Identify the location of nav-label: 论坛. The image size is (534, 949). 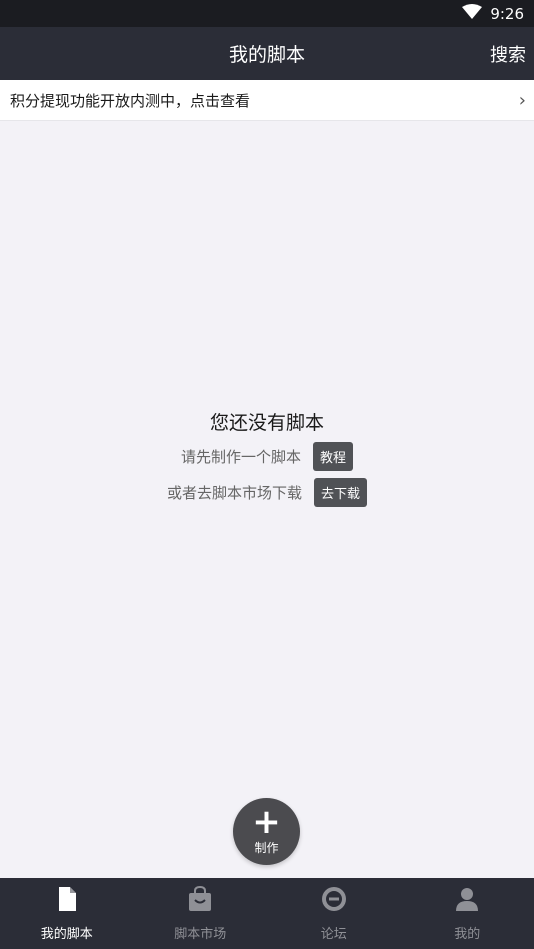
(333, 934).